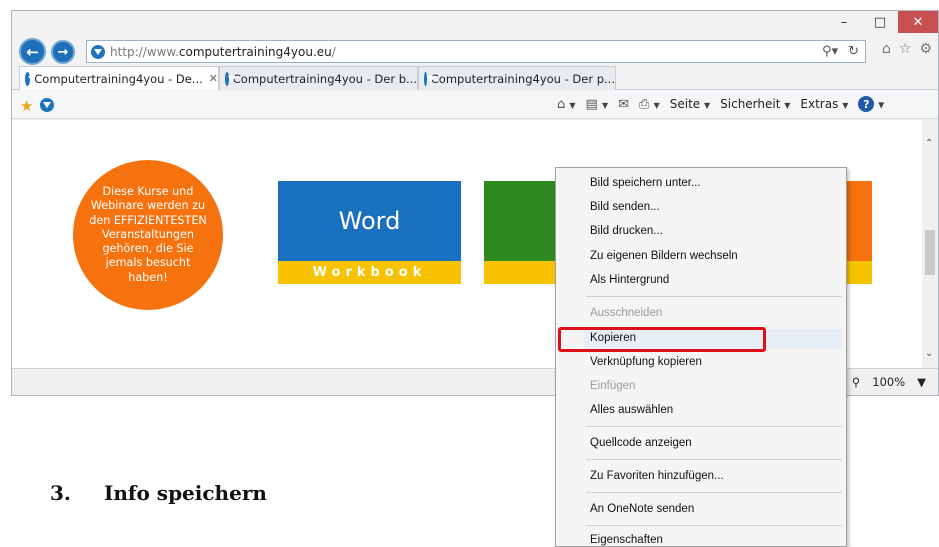 This screenshot has width=939, height=547. I want to click on toolbar-icons: ⌂ ☆ ⚙, so click(907, 49).